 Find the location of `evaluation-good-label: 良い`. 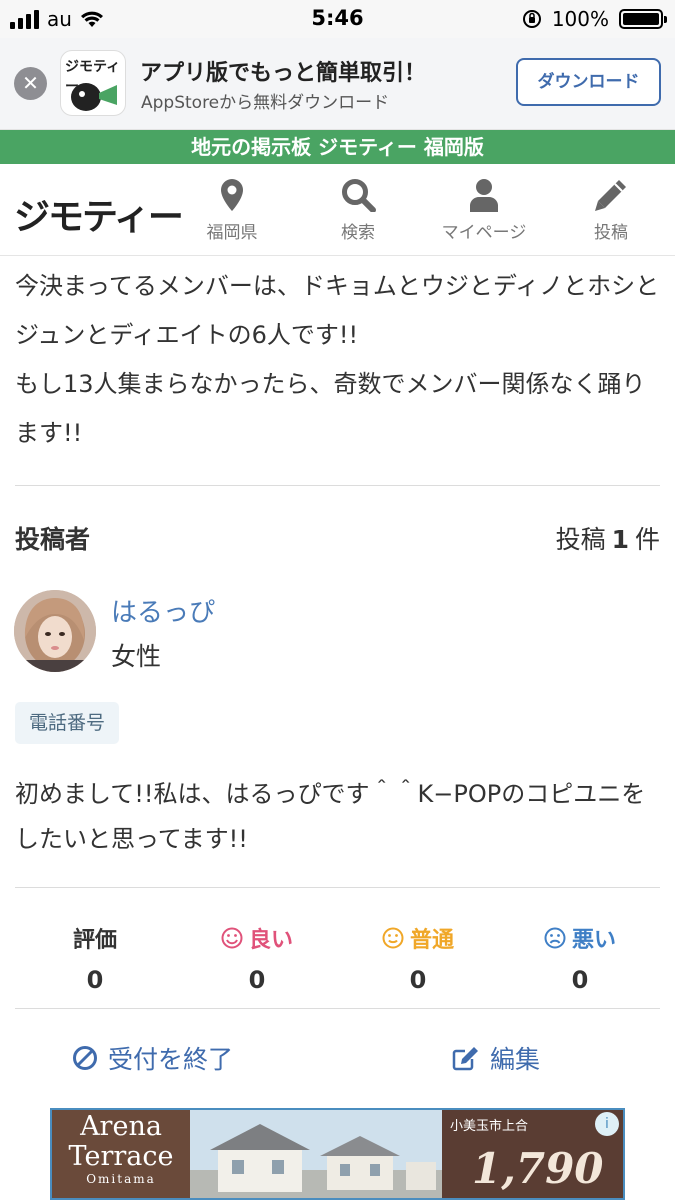

evaluation-good-label: 良い is located at coordinates (257, 938).